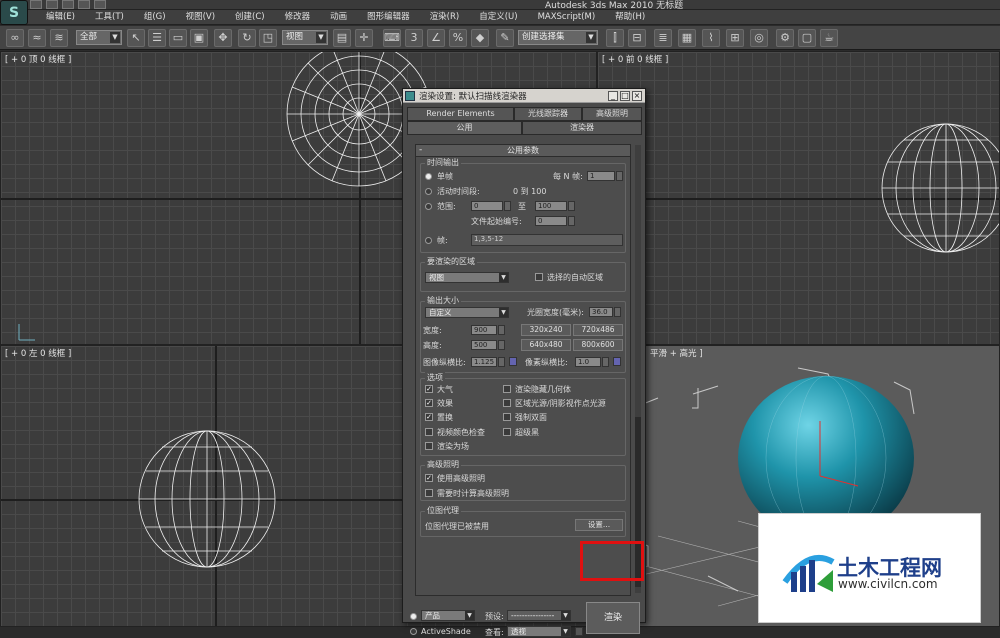 This screenshot has height=638, width=1000. I want to click on menu-create: 创建(C), so click(250, 17).